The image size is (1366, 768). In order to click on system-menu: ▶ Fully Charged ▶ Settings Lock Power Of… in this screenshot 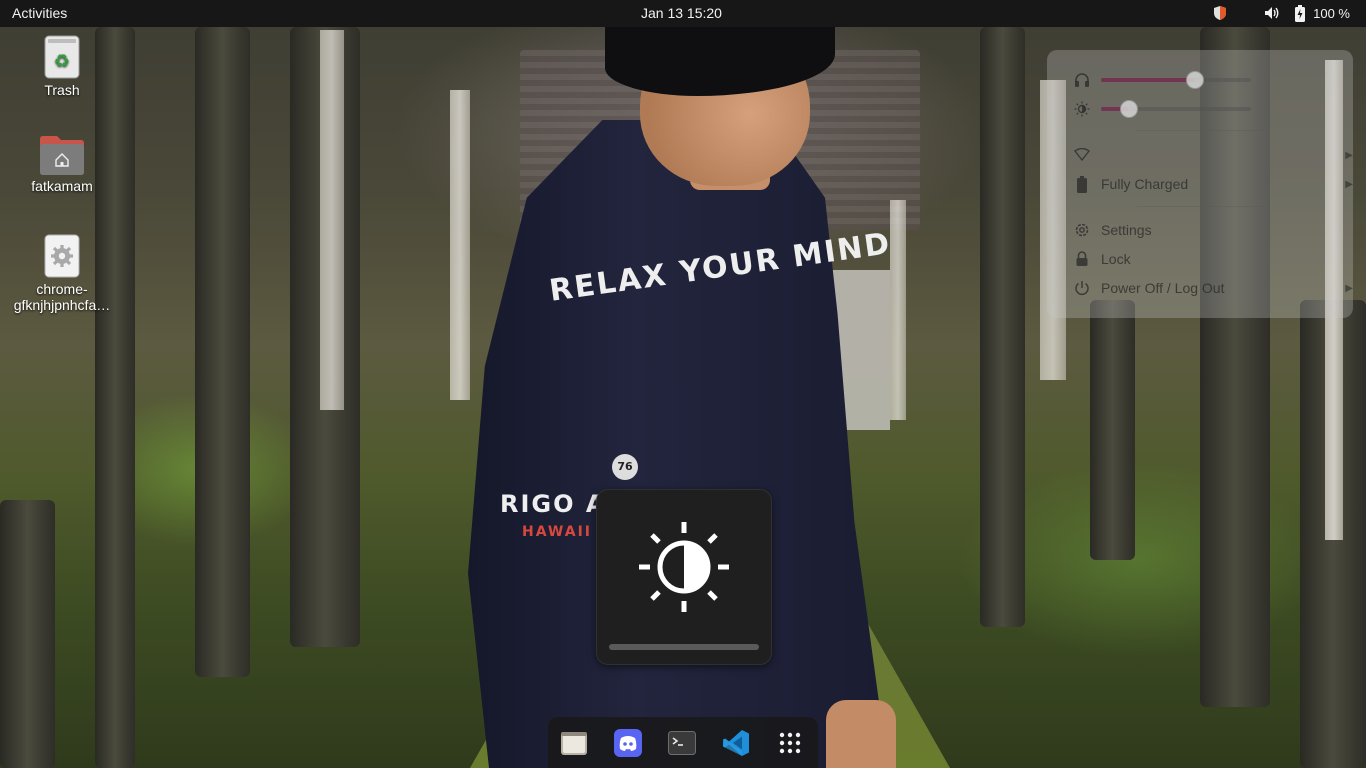, I will do `click(1200, 184)`.